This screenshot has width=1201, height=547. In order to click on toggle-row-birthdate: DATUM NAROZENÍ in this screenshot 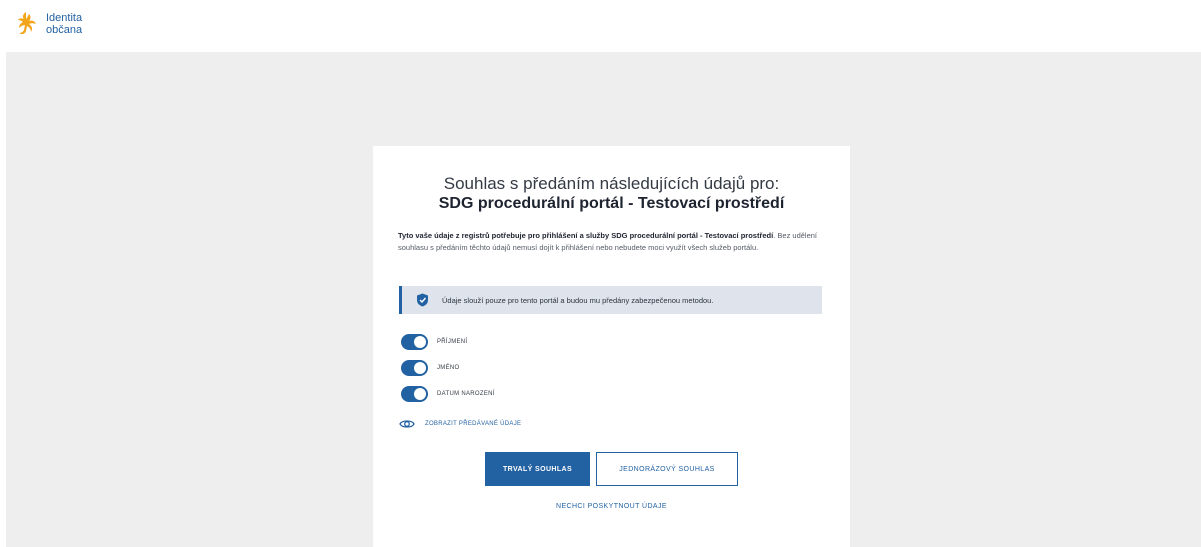, I will do `click(448, 394)`.